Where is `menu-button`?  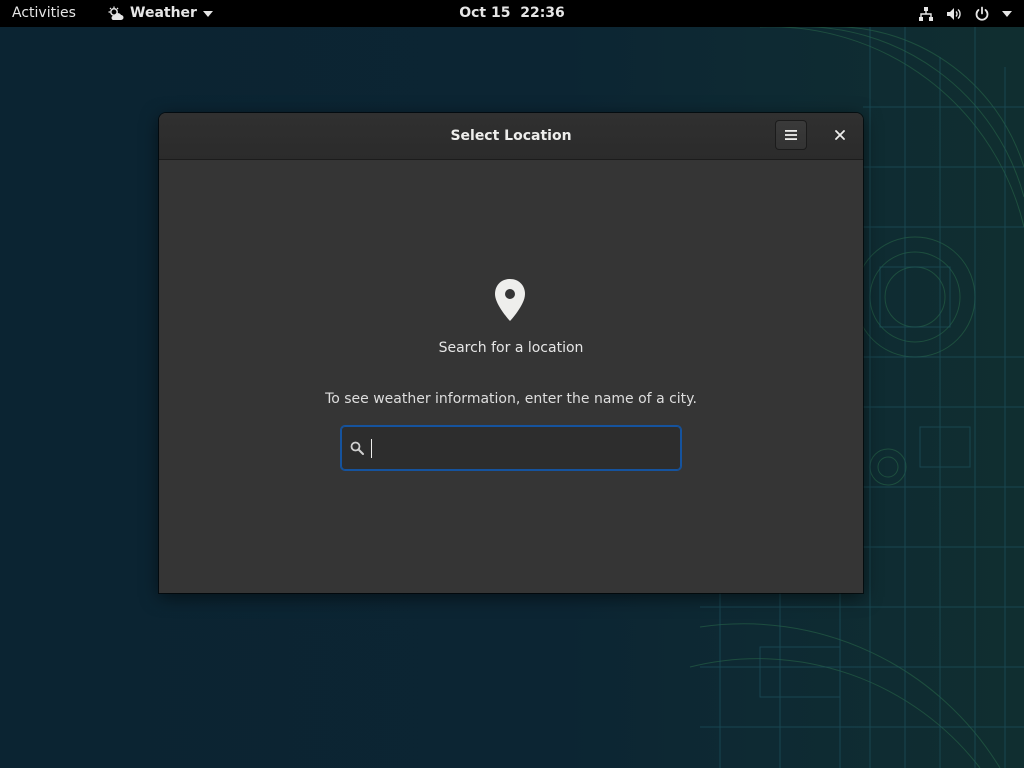 menu-button is located at coordinates (791, 135).